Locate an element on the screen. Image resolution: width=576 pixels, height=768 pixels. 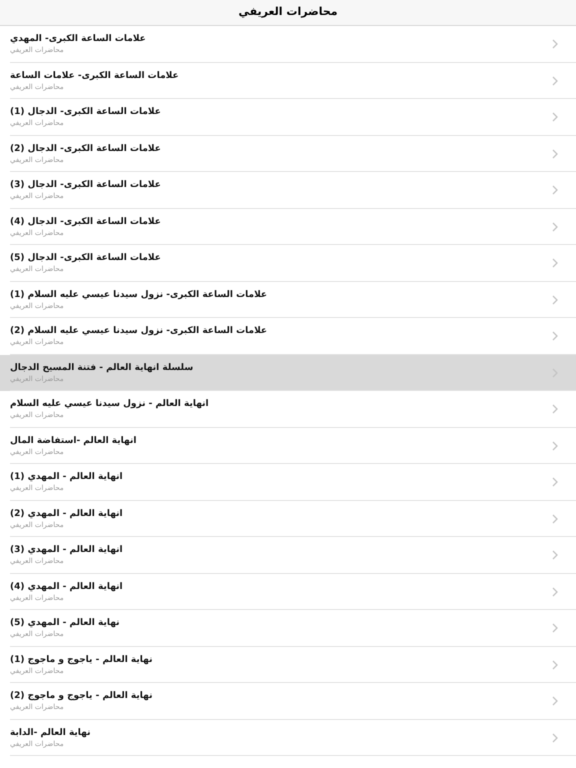
lecture-title: علامات الساعة الكبرى- الدجال (4) is located at coordinates (85, 222).